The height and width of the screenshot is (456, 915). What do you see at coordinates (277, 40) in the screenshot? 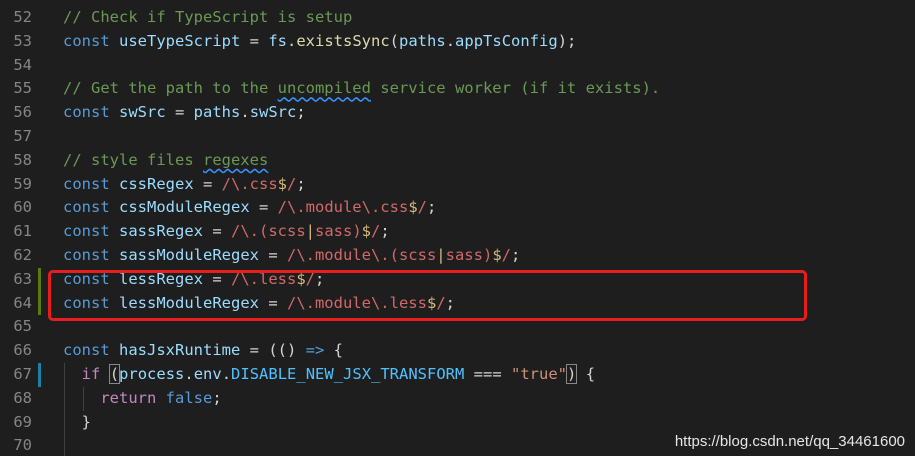
I see `code-token: fs` at bounding box center [277, 40].